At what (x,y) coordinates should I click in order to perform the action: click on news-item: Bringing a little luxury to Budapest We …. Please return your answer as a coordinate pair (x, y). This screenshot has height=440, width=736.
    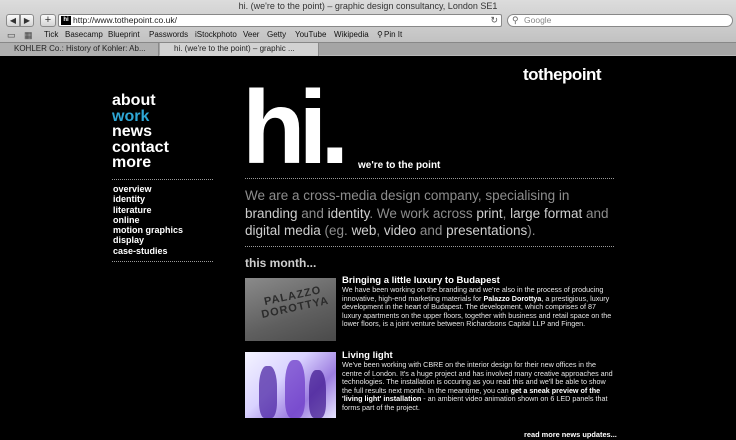
    Looking at the image, I should click on (478, 302).